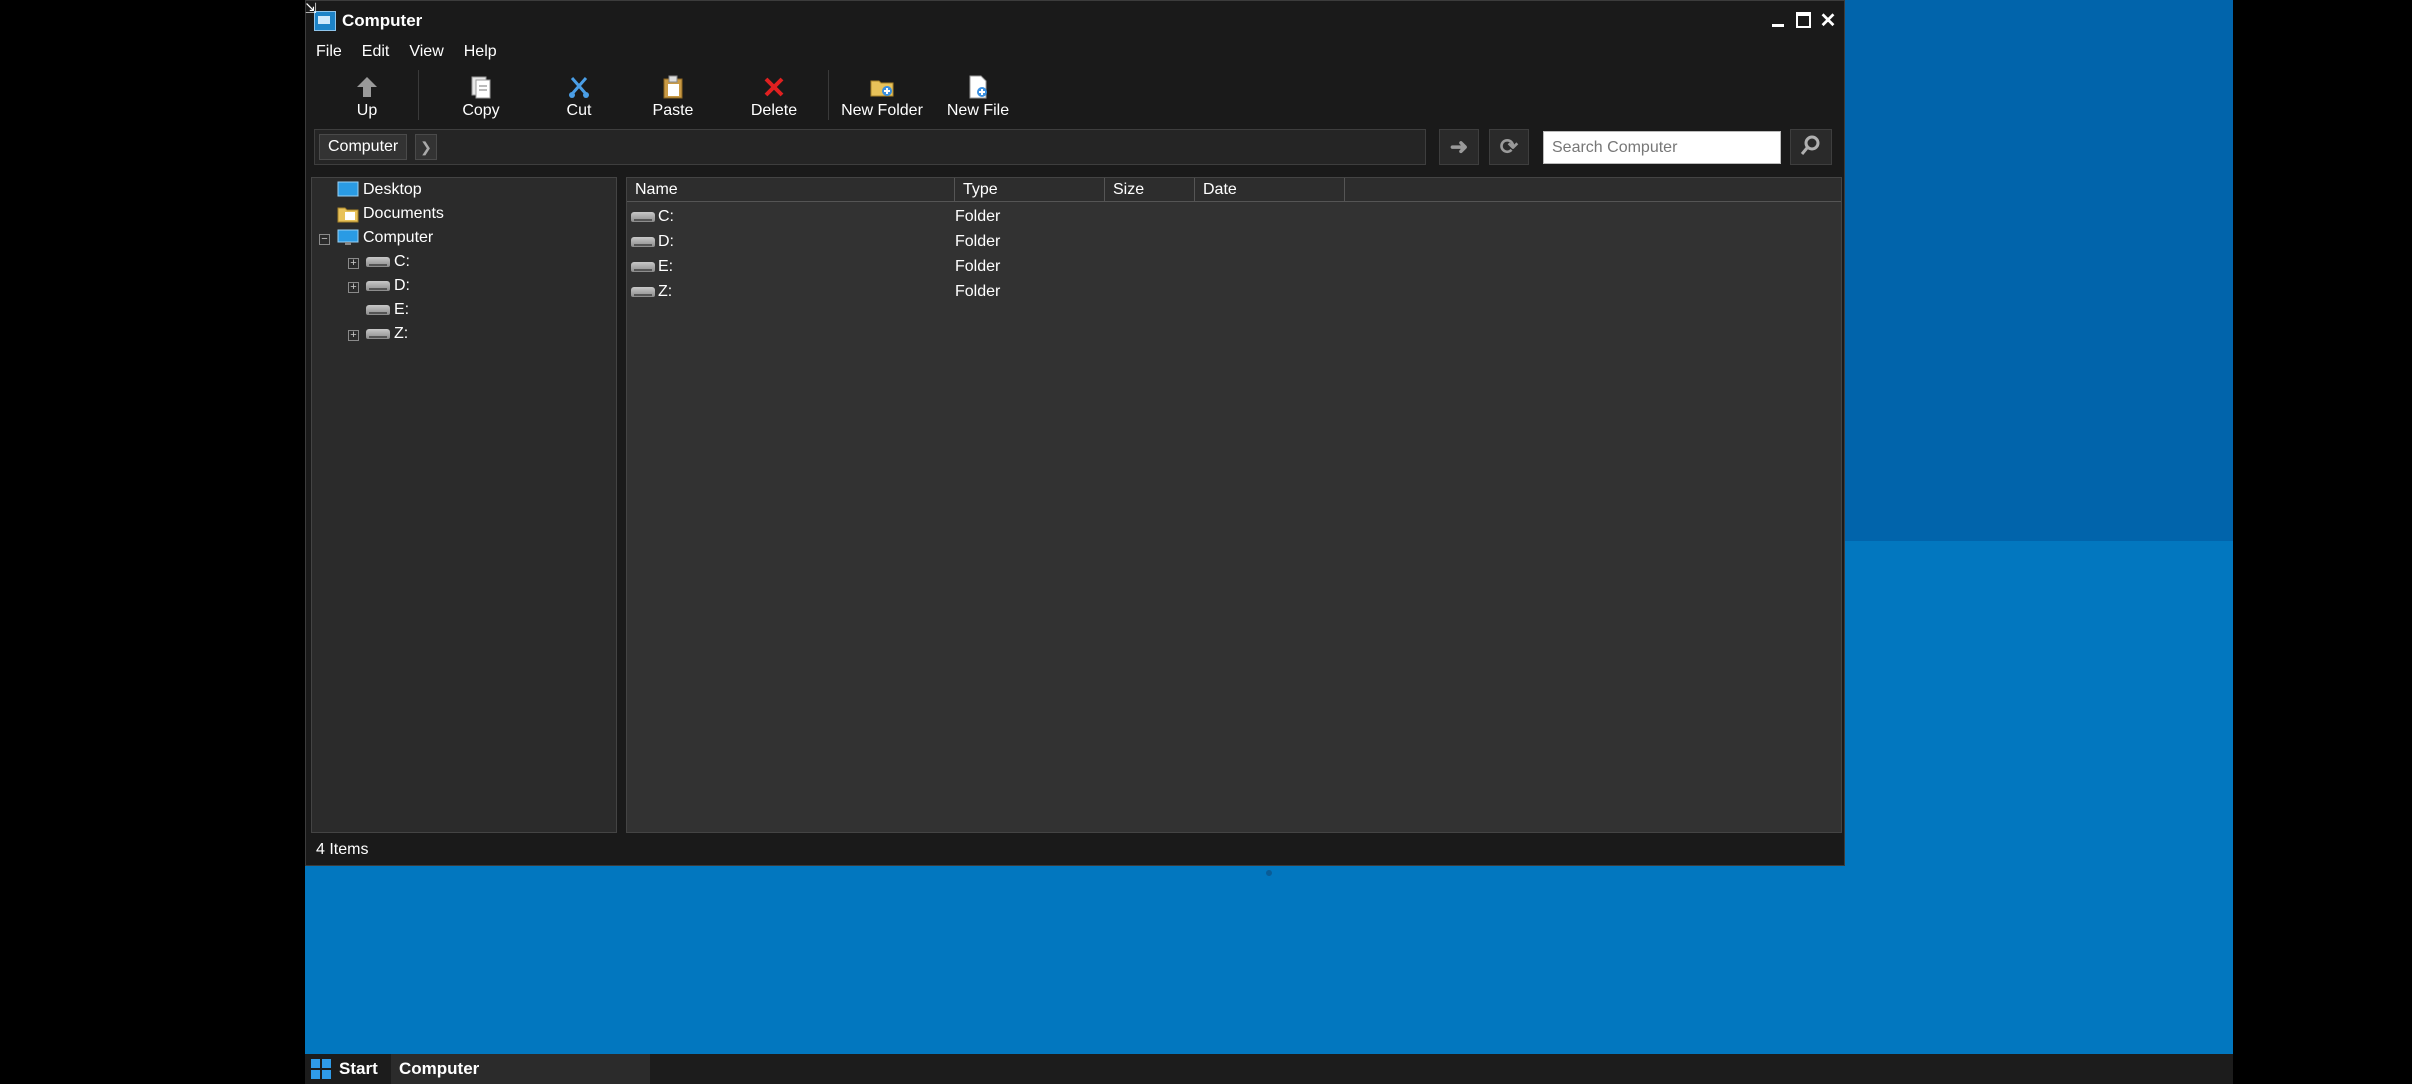 Image resolution: width=2412 pixels, height=1084 pixels. What do you see at coordinates (666, 216) in the screenshot?
I see `item-name: C:` at bounding box center [666, 216].